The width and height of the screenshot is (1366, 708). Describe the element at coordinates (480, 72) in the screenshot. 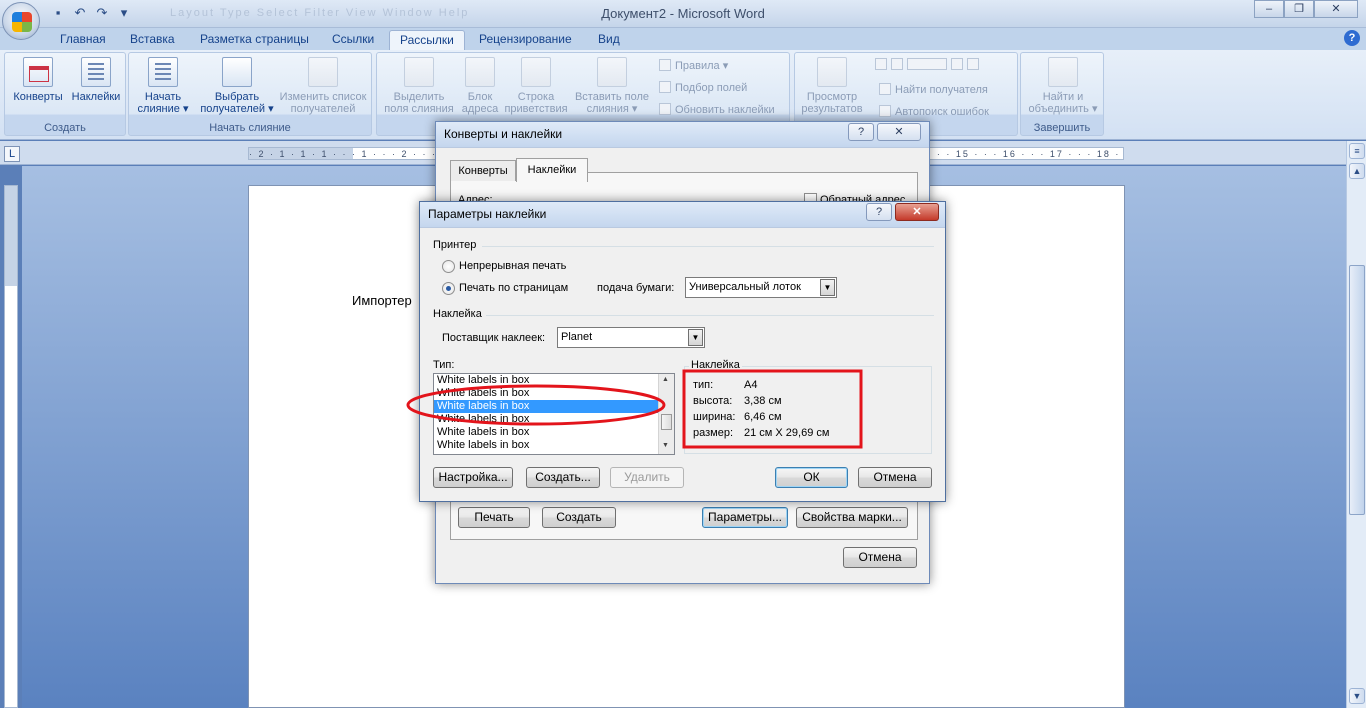

I see `address-block-icon` at that location.